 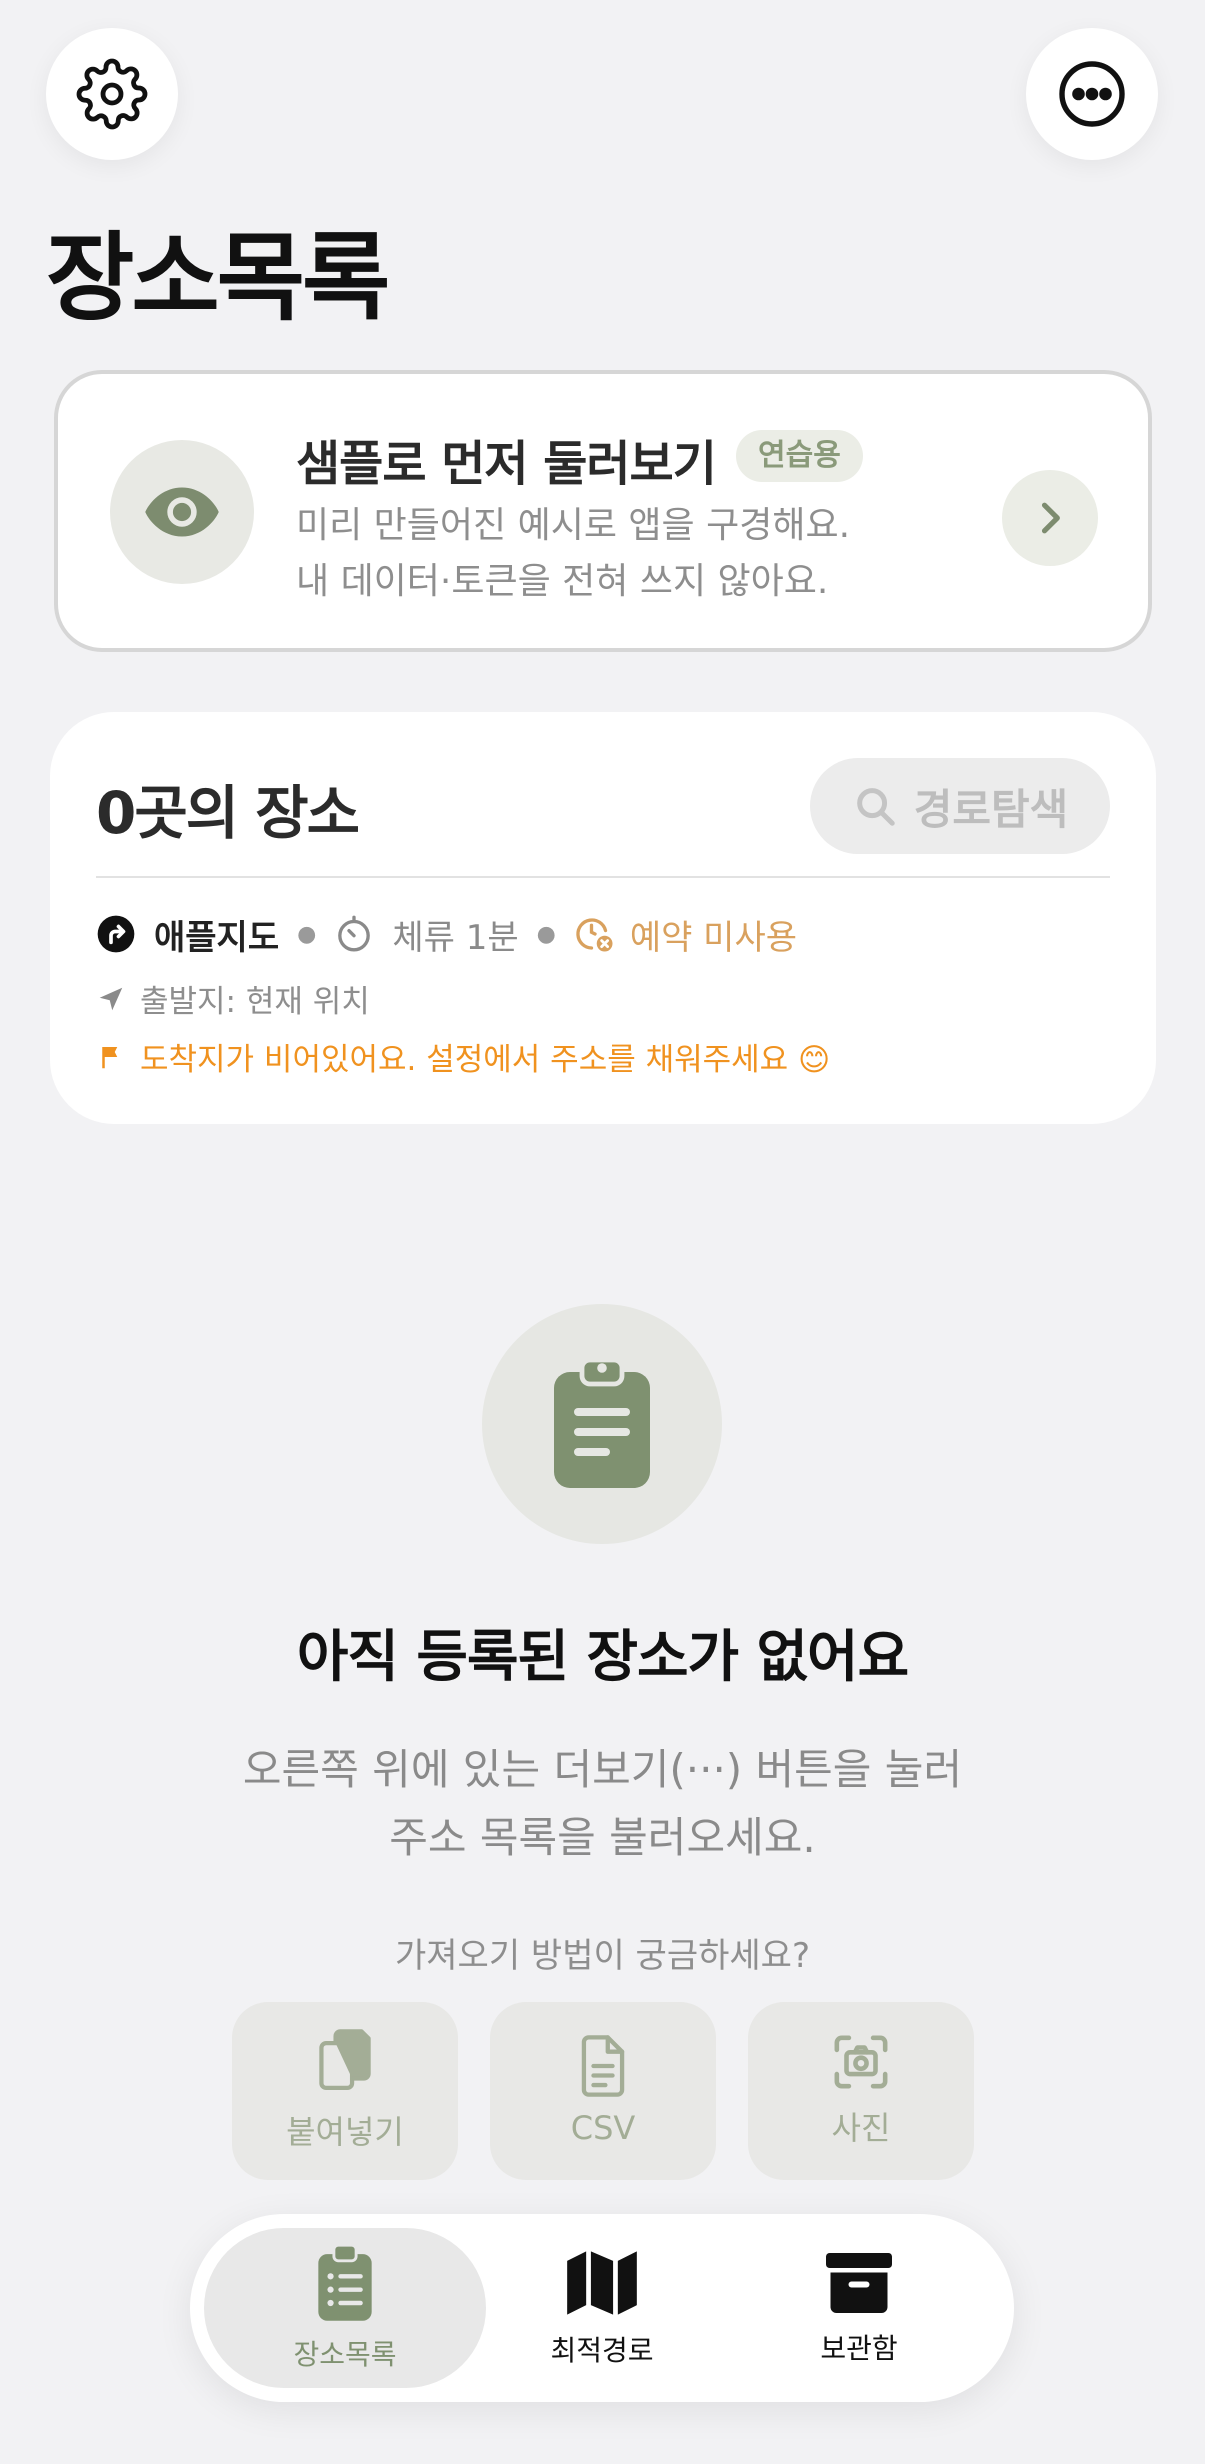 I want to click on eye-icon-container, so click(x=182, y=512).